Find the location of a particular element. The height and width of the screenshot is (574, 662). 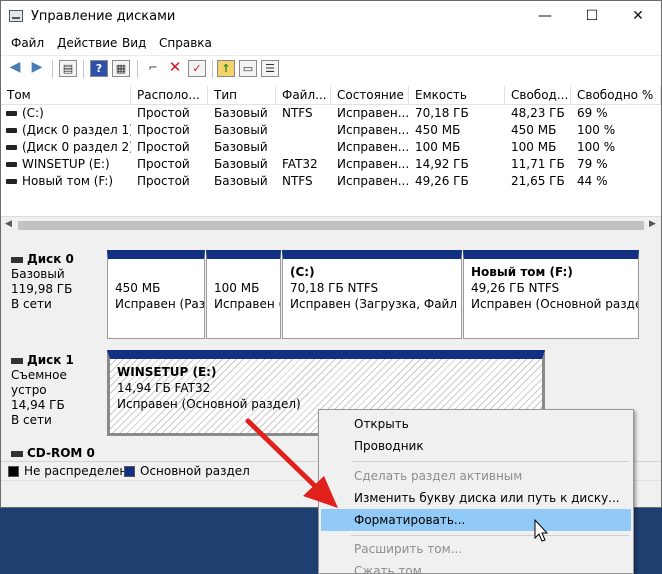

table-cell: 69 % is located at coordinates (616, 114).